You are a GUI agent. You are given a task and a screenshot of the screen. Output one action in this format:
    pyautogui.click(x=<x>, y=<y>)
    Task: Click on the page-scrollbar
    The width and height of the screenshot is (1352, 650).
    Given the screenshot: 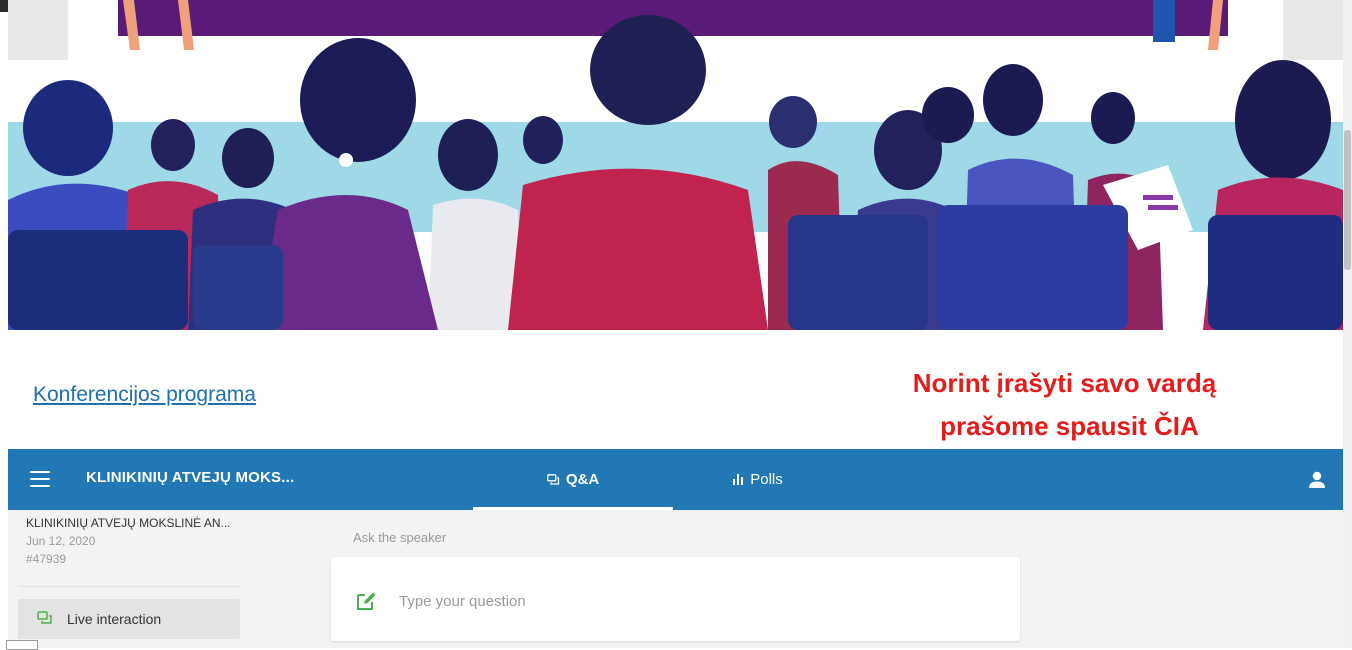 What is the action you would take?
    pyautogui.click(x=1347, y=324)
    